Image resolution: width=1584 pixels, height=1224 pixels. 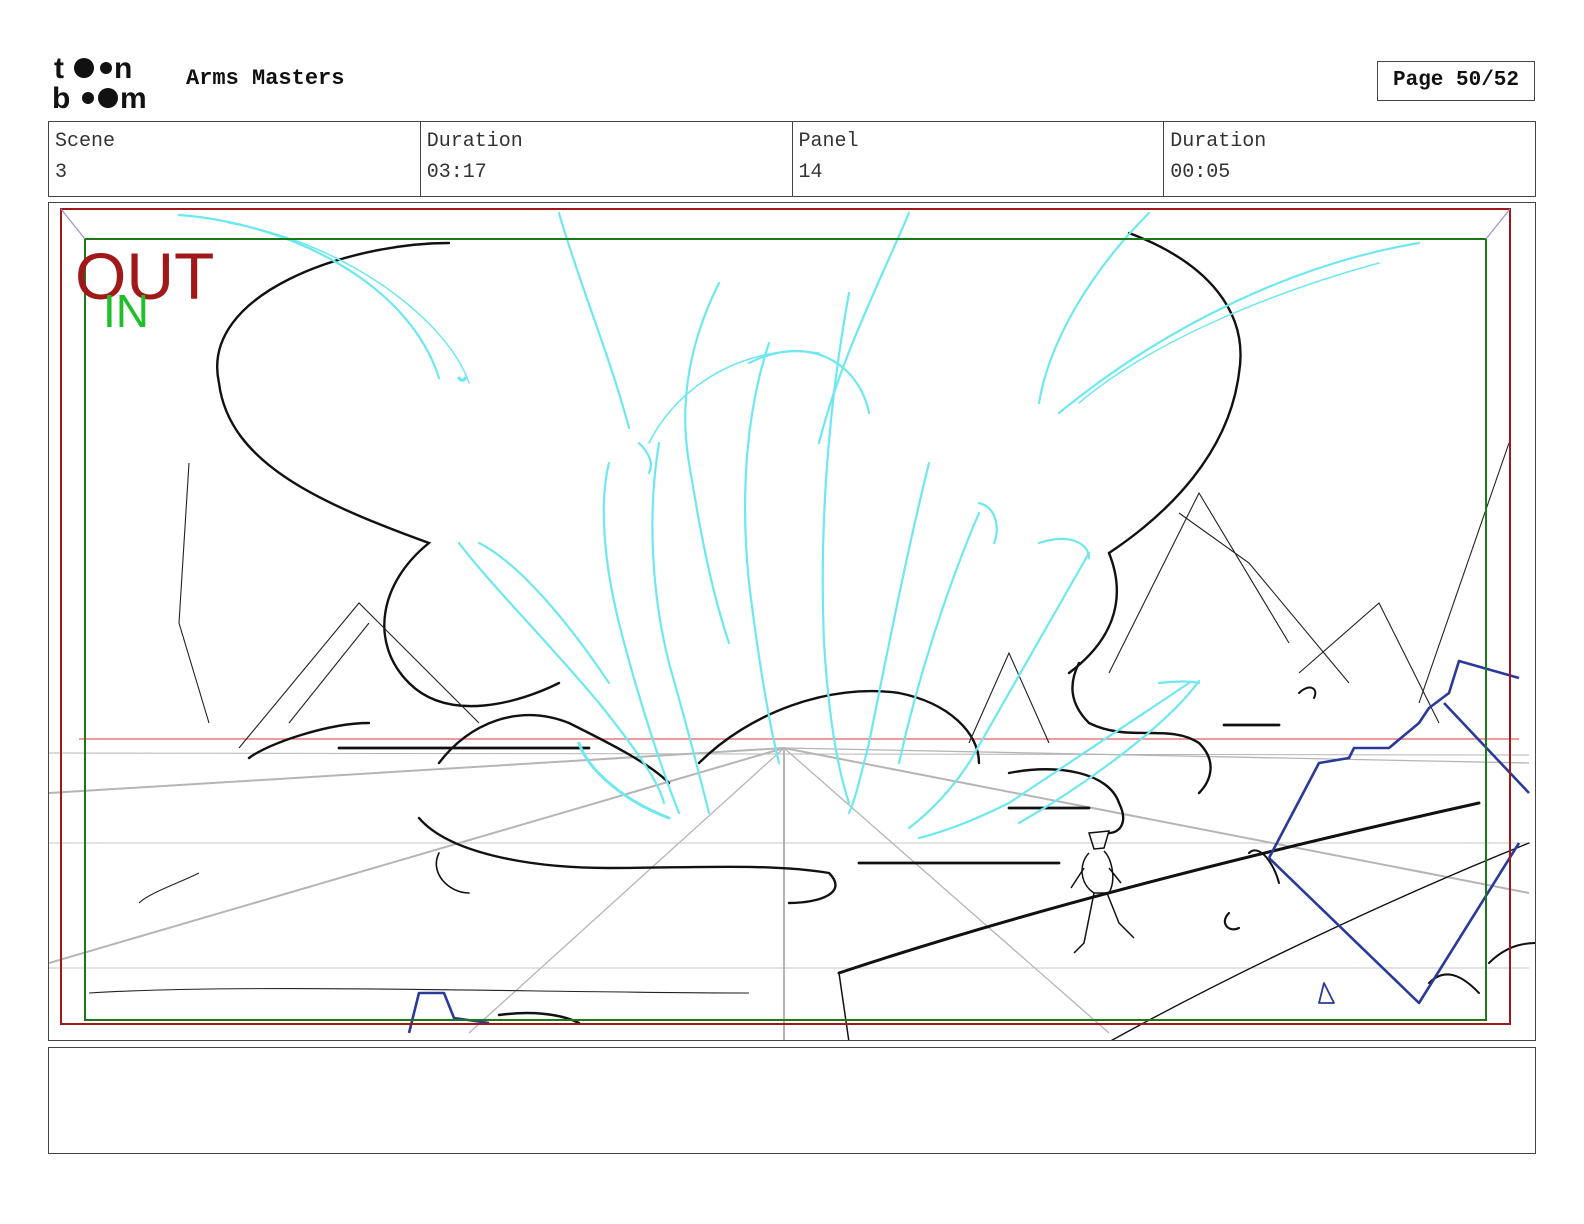 I want to click on character-figure, so click(x=1102, y=892).